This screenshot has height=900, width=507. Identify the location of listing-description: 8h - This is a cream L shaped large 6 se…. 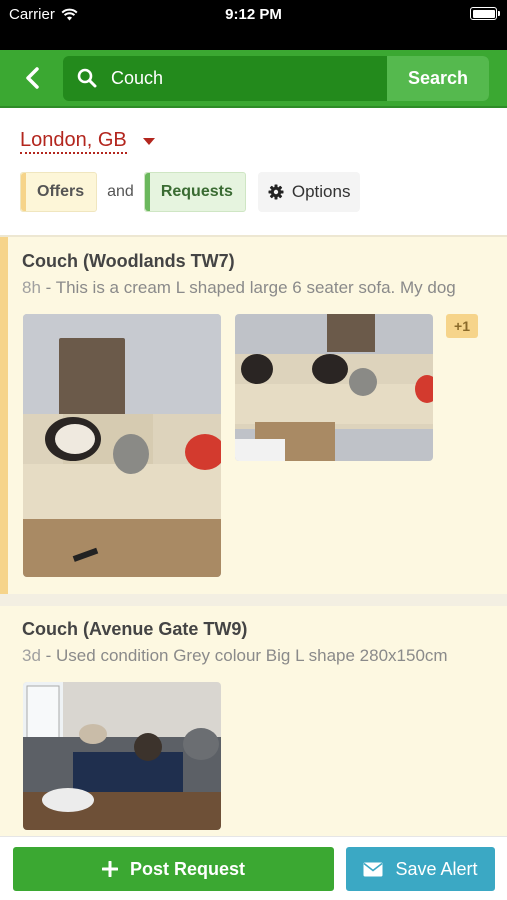
(259, 288).